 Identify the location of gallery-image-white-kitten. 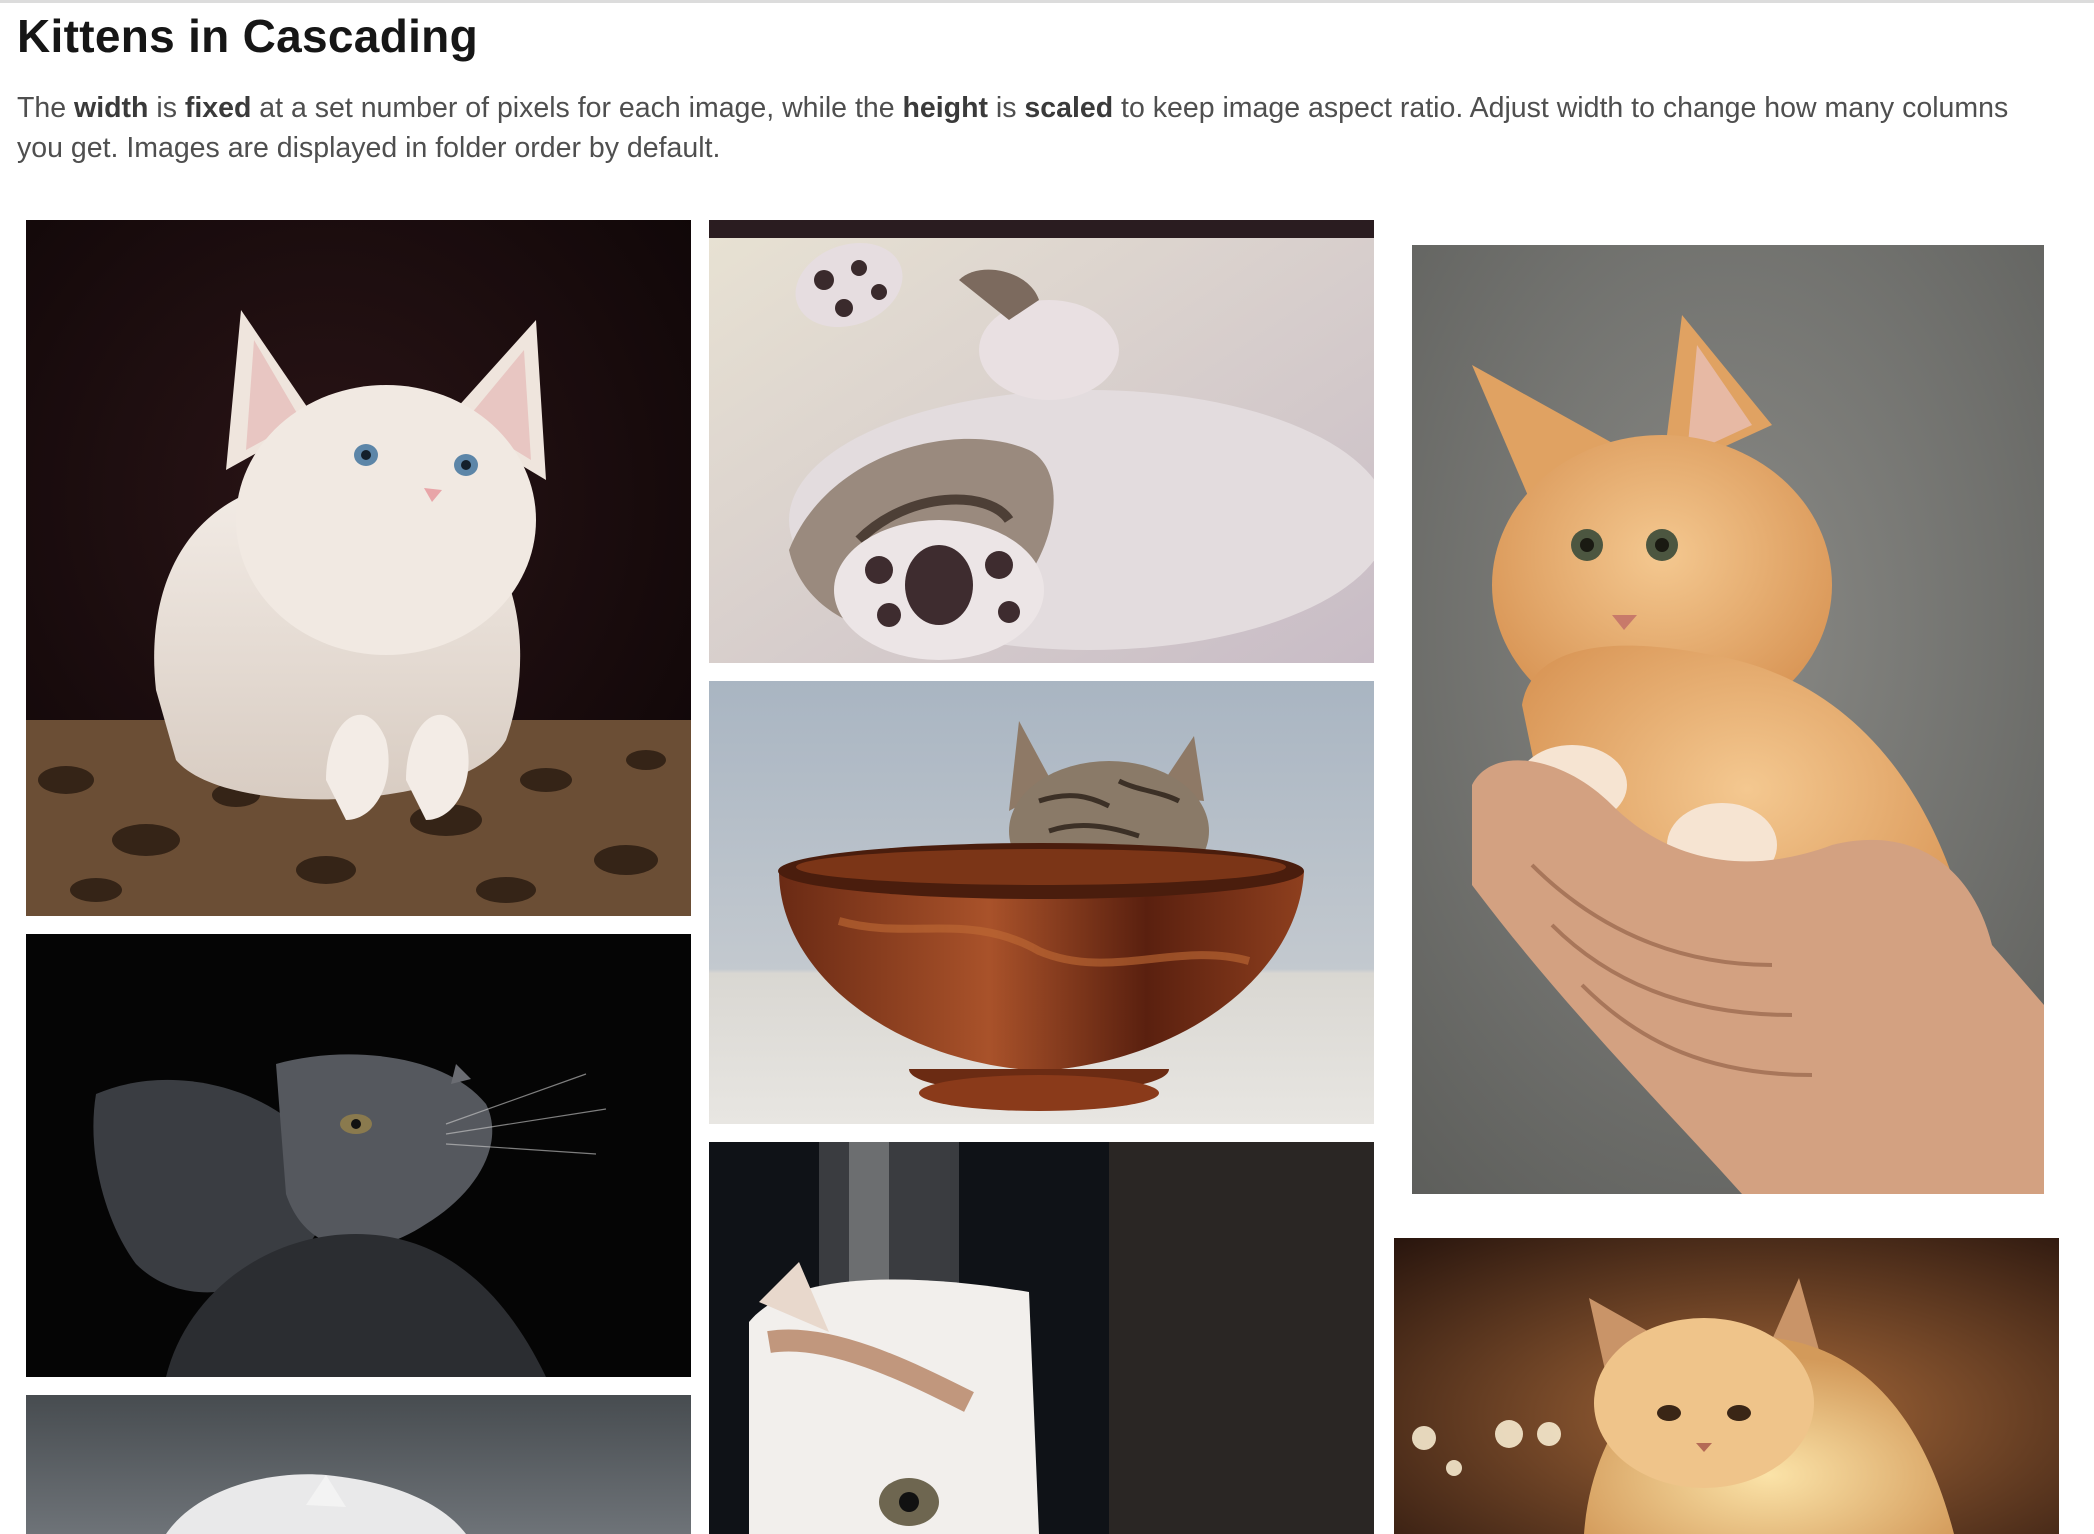
(358, 568).